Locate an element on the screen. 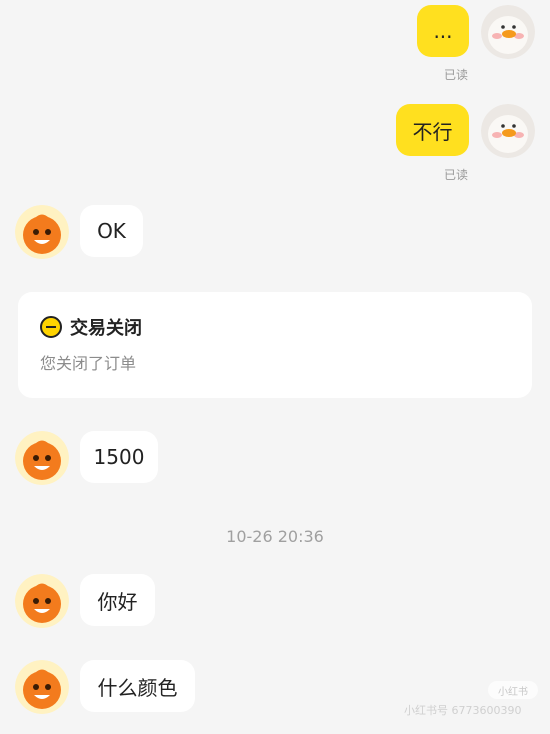 Image resolution: width=550 pixels, height=734 pixels. card-subtitle: 您关闭了订单 is located at coordinates (88, 363).